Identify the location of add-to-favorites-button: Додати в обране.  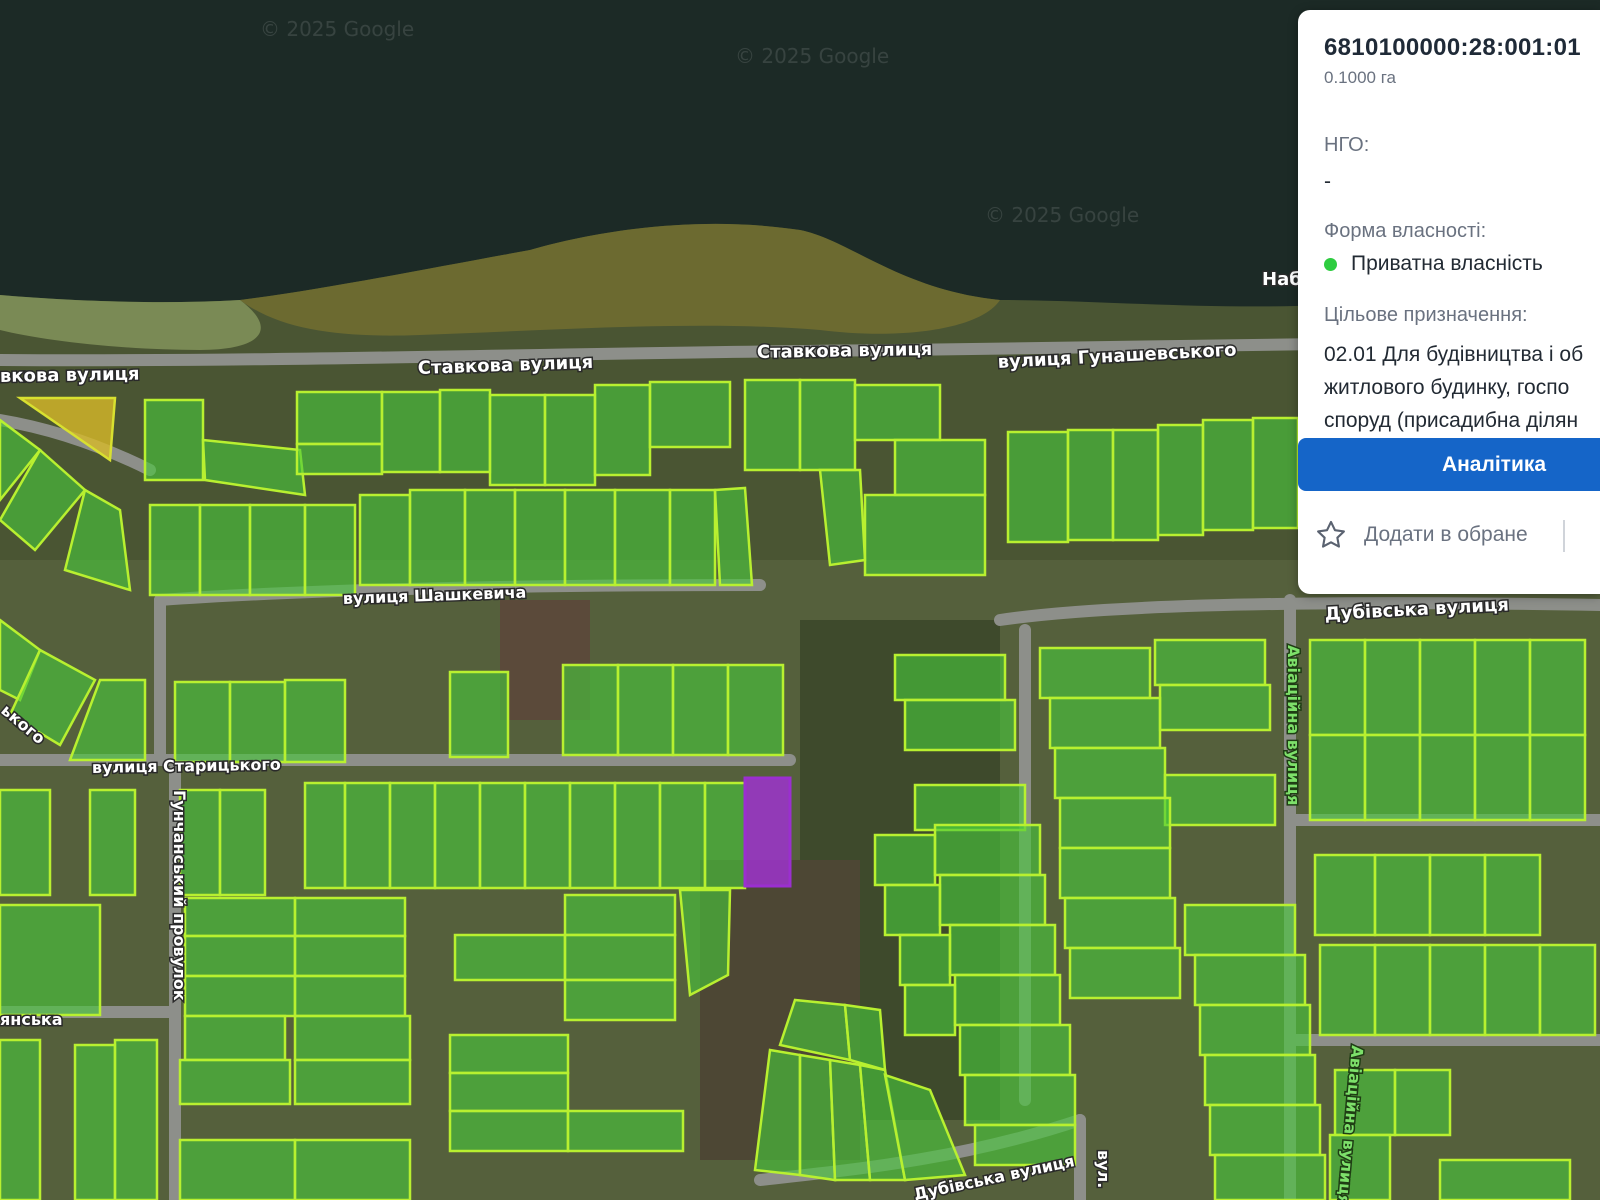
(1421, 535).